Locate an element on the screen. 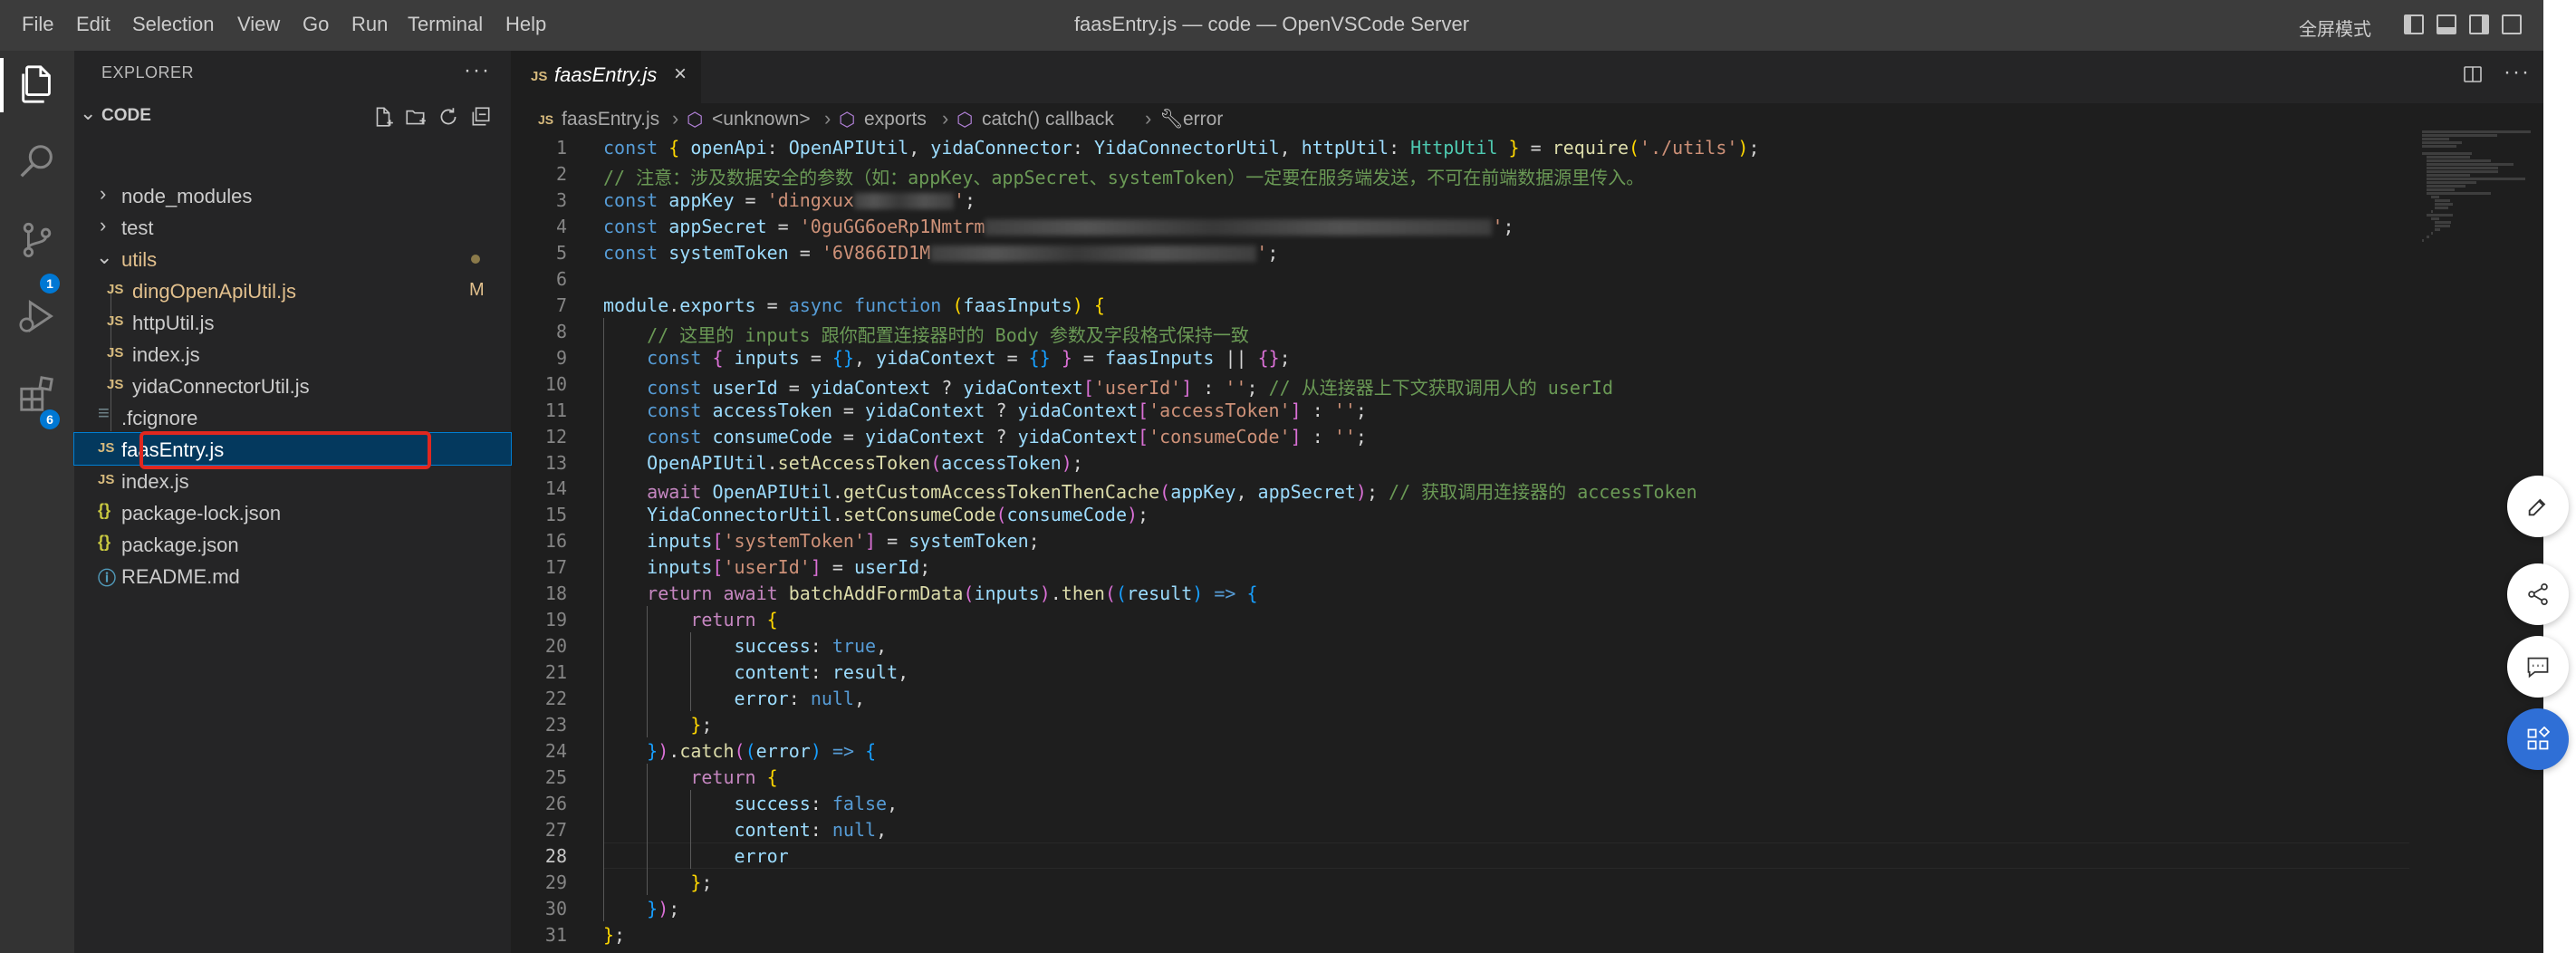 The image size is (2576, 953). toggle-secondary-sidebar-icon is located at coordinates (2479, 24).